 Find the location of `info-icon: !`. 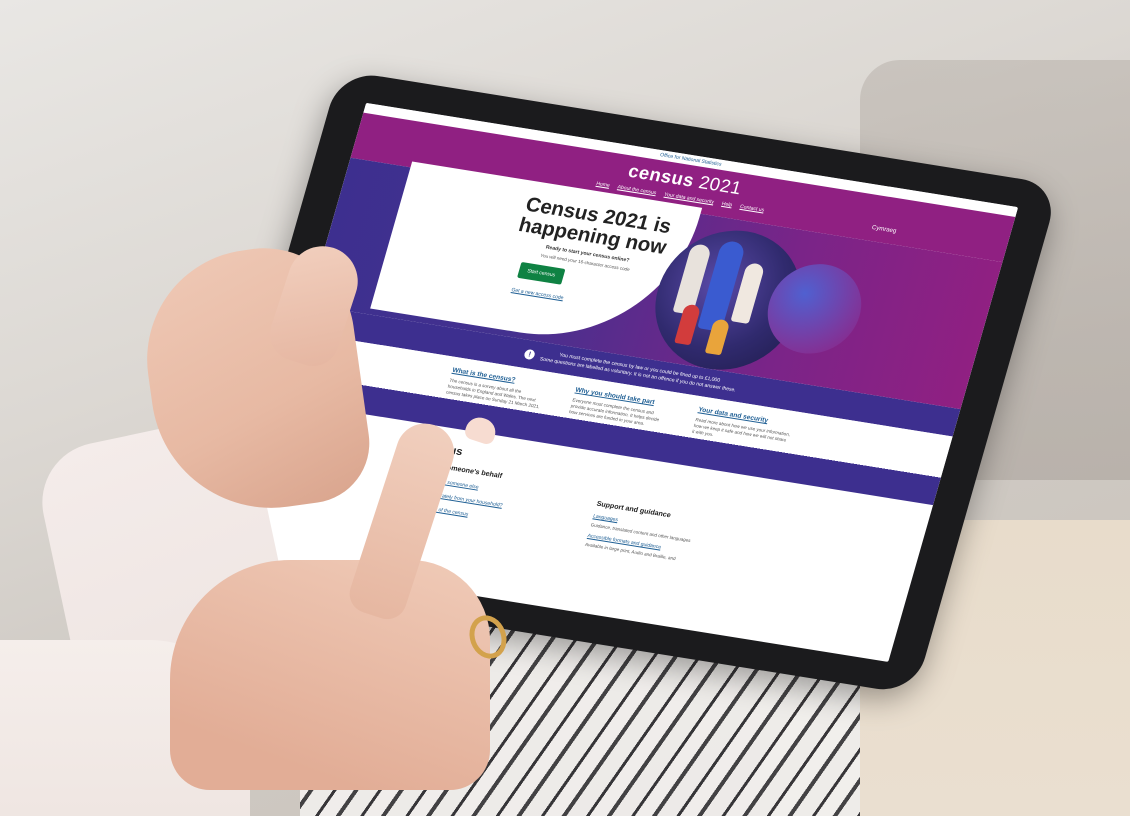

info-icon: ! is located at coordinates (530, 354).